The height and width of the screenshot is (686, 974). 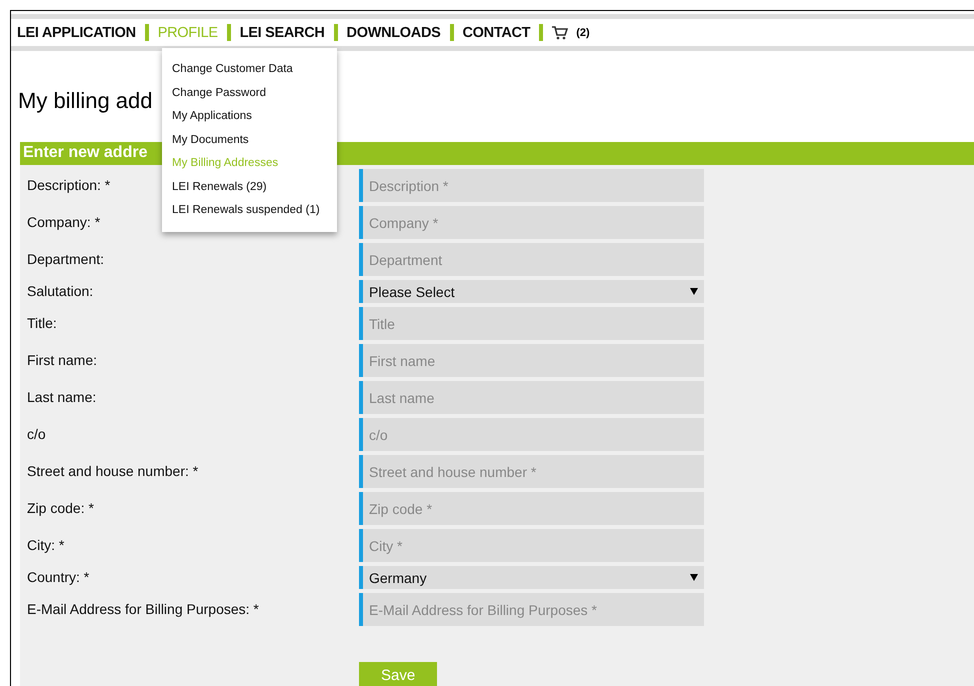 I want to click on input-field: City *, so click(x=531, y=545).